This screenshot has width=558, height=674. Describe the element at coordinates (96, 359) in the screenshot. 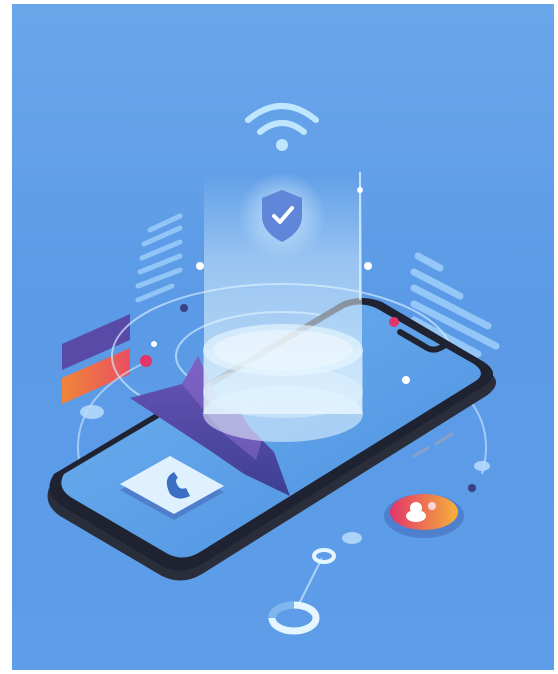

I see `left-cards` at that location.